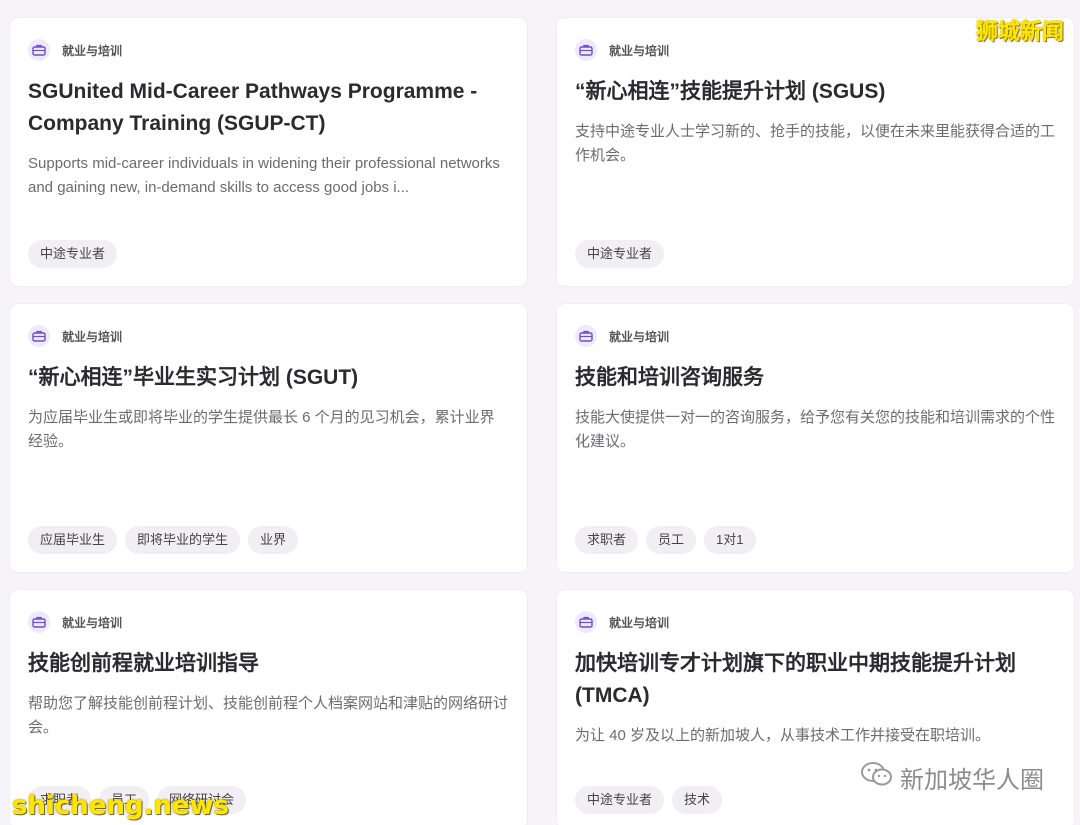 Image resolution: width=1080 pixels, height=825 pixels. I want to click on watermark-bottom-left: shicheng.news, so click(121, 806).